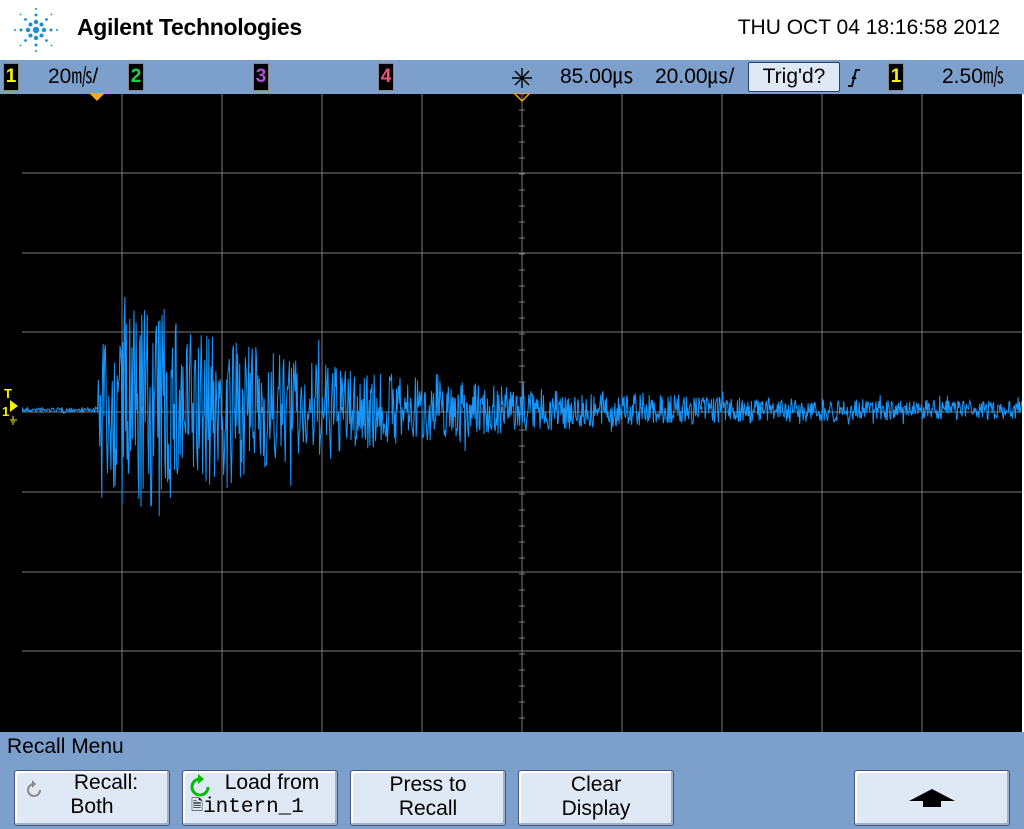 This screenshot has height=829, width=1024. I want to click on time-per-div: 20.00㎲/, so click(694, 77).